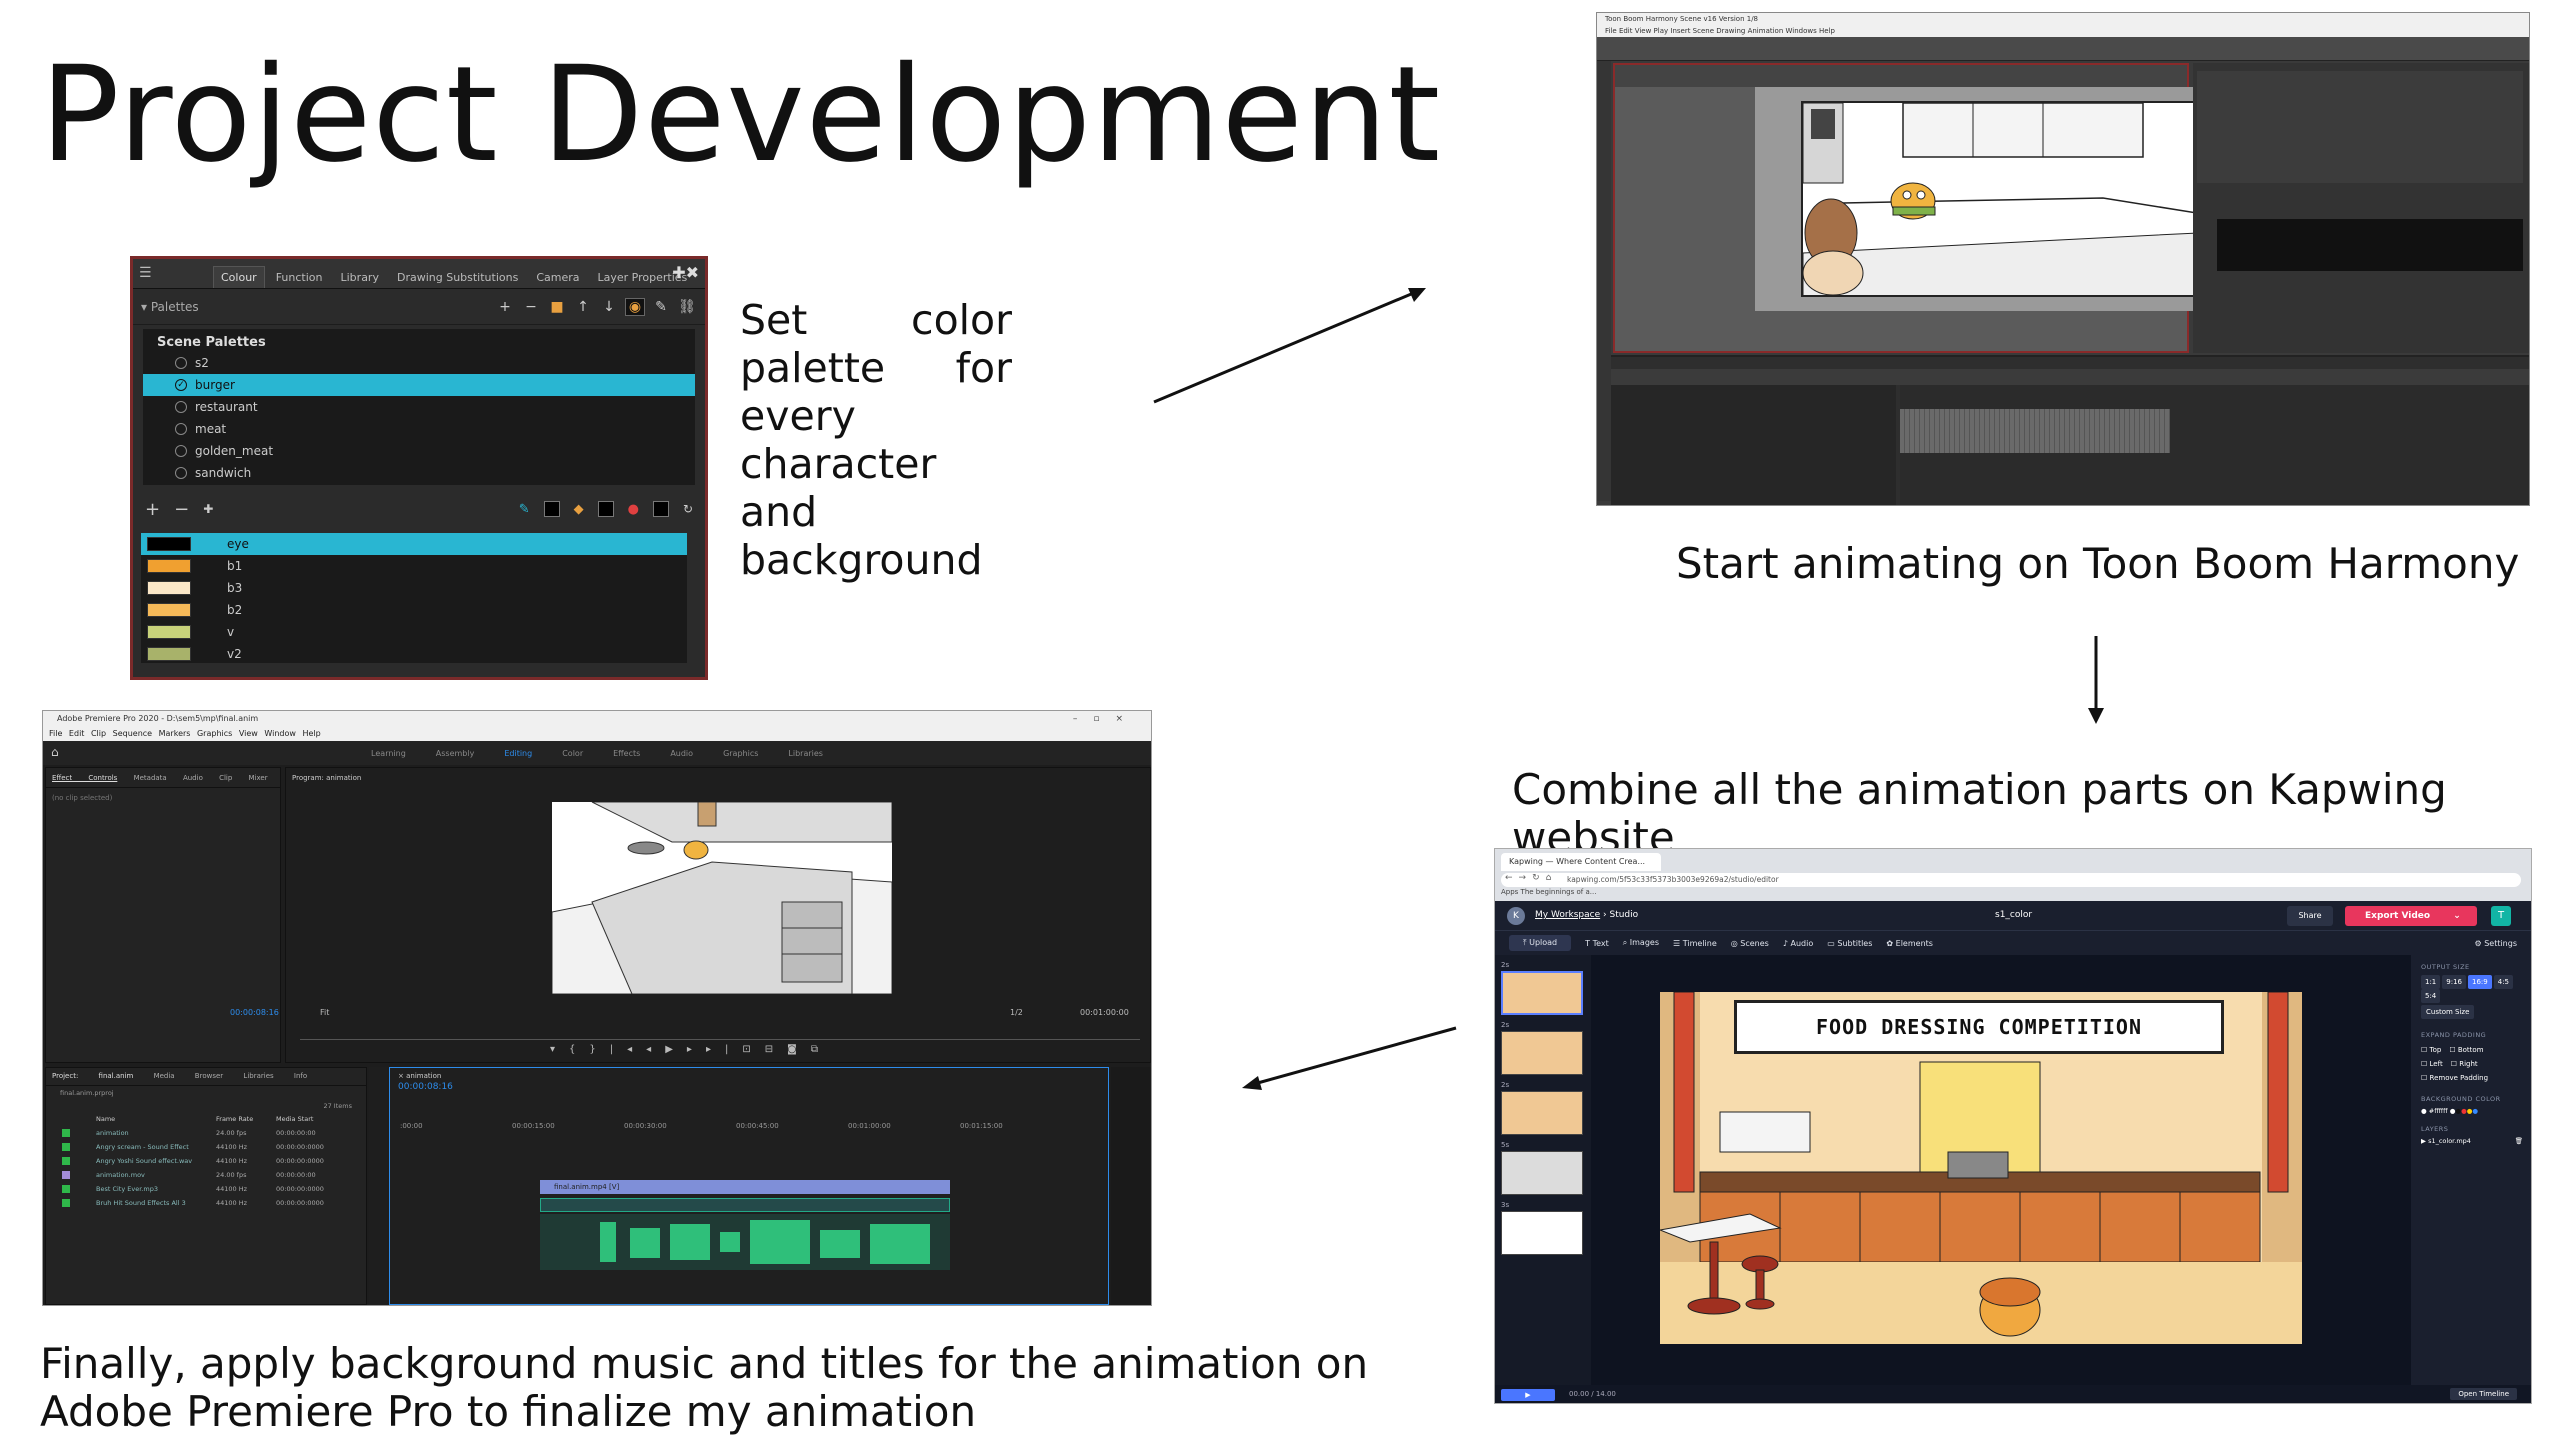 Image resolution: width=2560 pixels, height=1440 pixels. Describe the element at coordinates (1528, 1395) in the screenshot. I see `play-button: ▶` at that location.